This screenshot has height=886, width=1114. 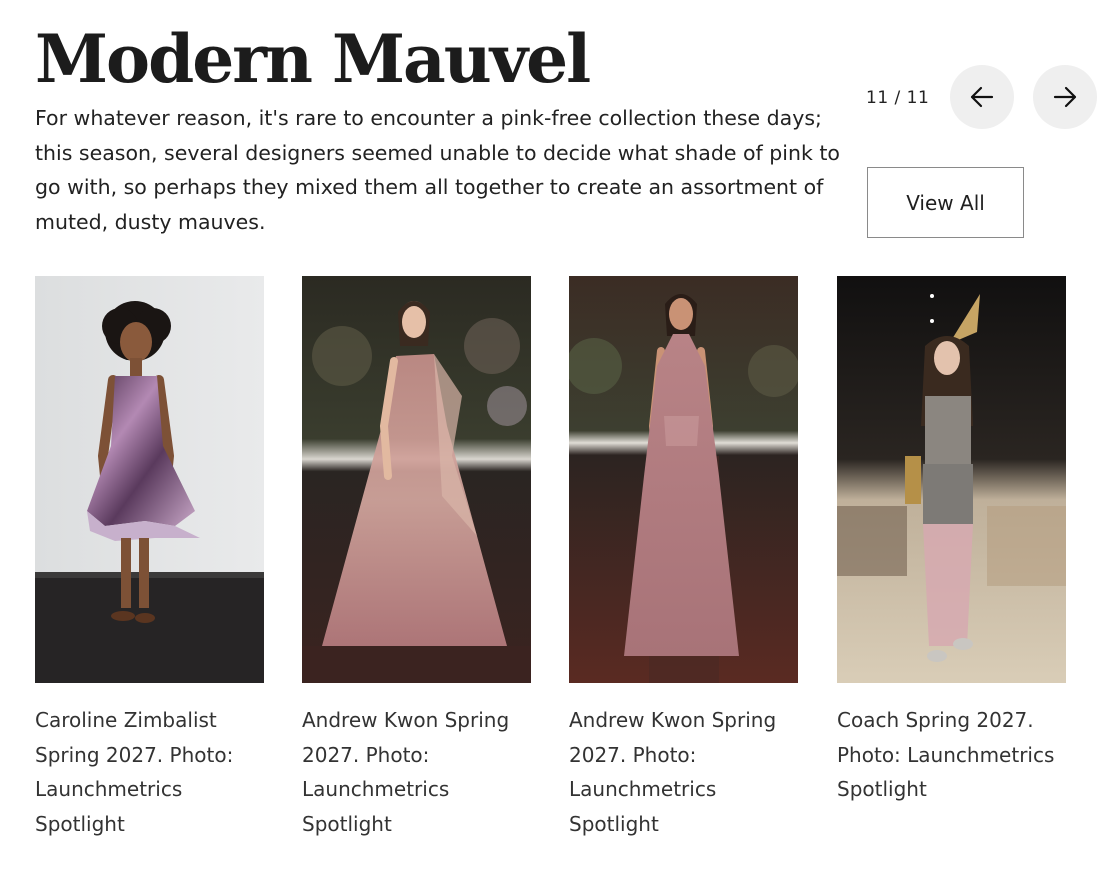 What do you see at coordinates (898, 98) in the screenshot?
I see `slide-counter: 11 / 11` at bounding box center [898, 98].